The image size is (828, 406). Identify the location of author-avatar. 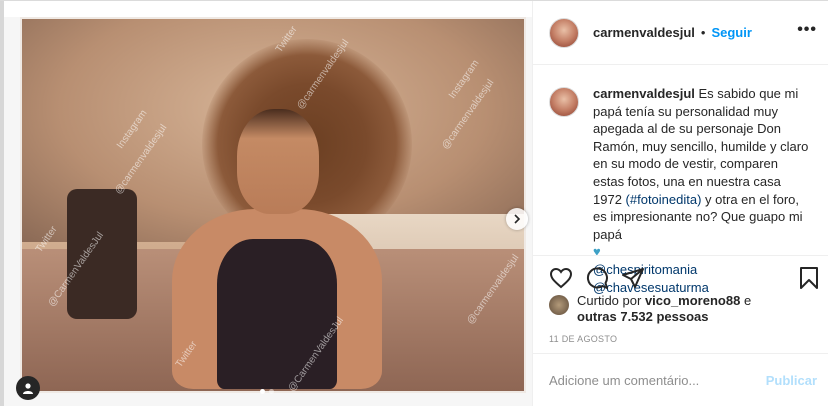
(564, 32).